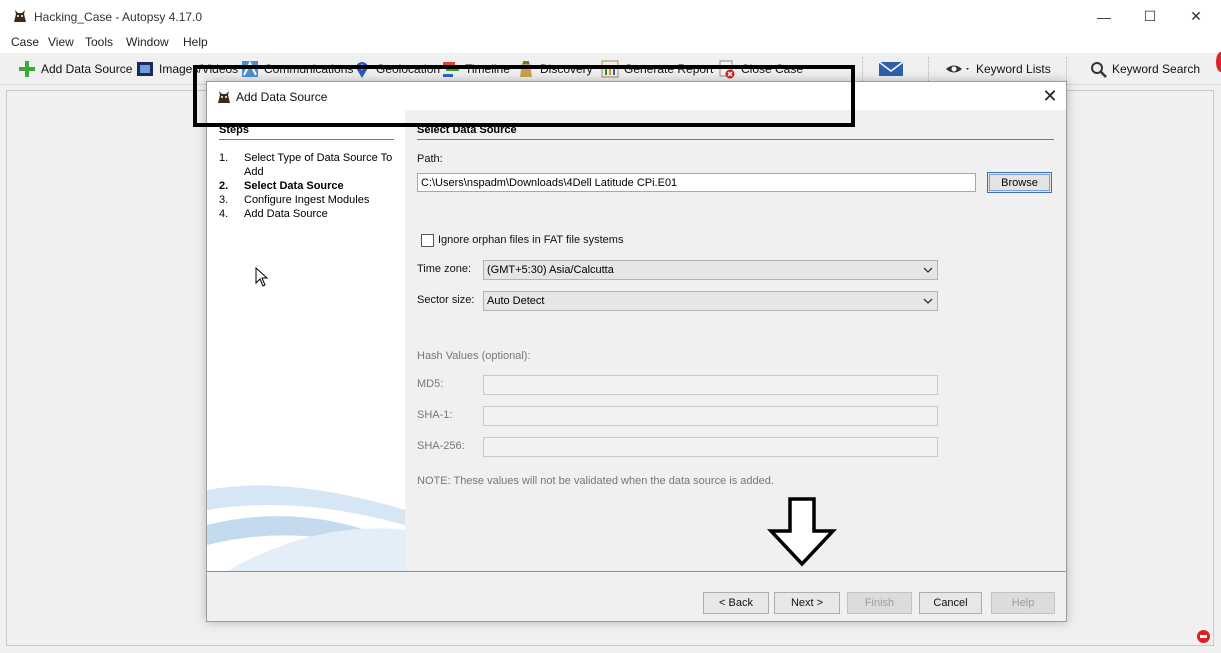 The image size is (1221, 653). Describe the element at coordinates (145, 69) in the screenshot. I see `film-icon` at that location.